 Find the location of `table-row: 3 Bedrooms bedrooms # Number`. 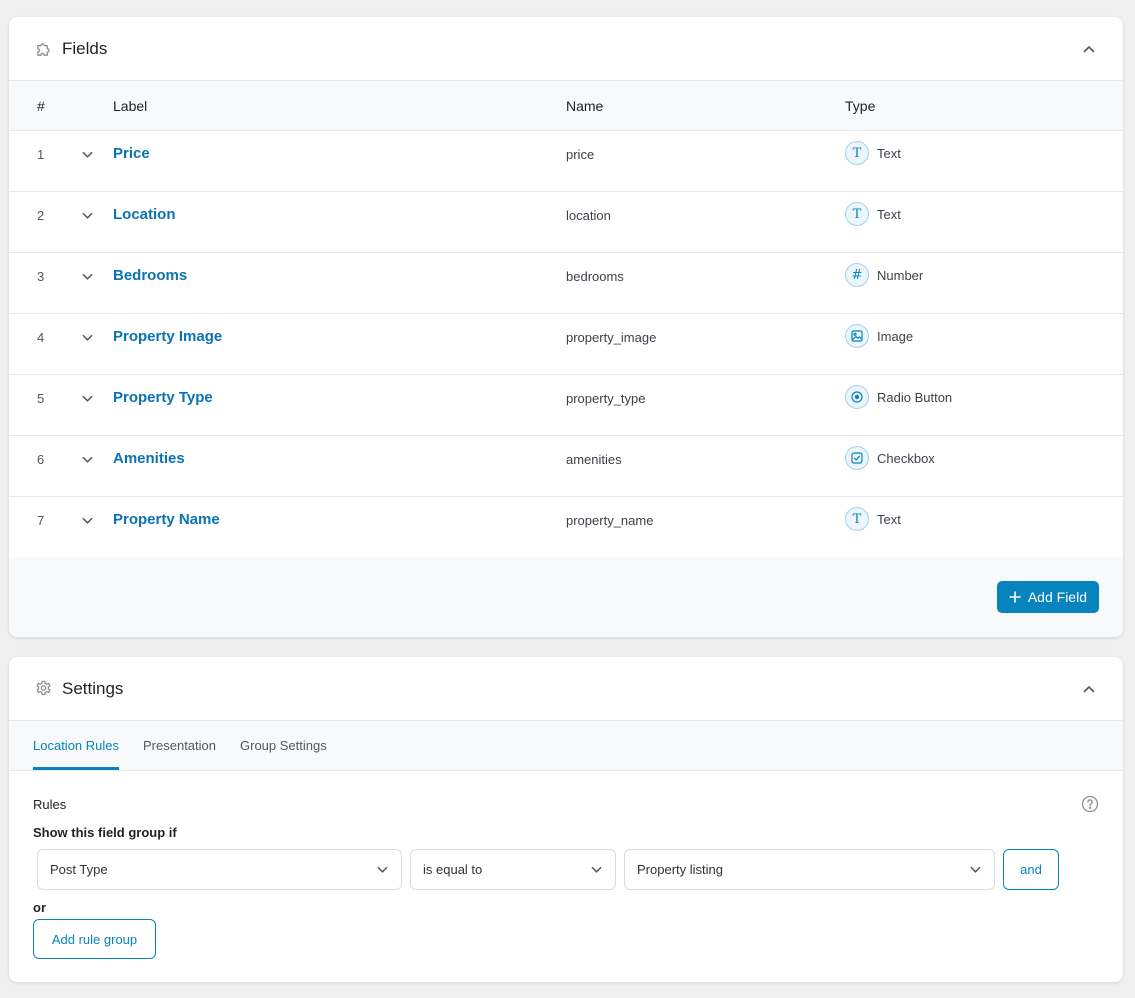

table-row: 3 Bedrooms bedrooms # Number is located at coordinates (566, 283).